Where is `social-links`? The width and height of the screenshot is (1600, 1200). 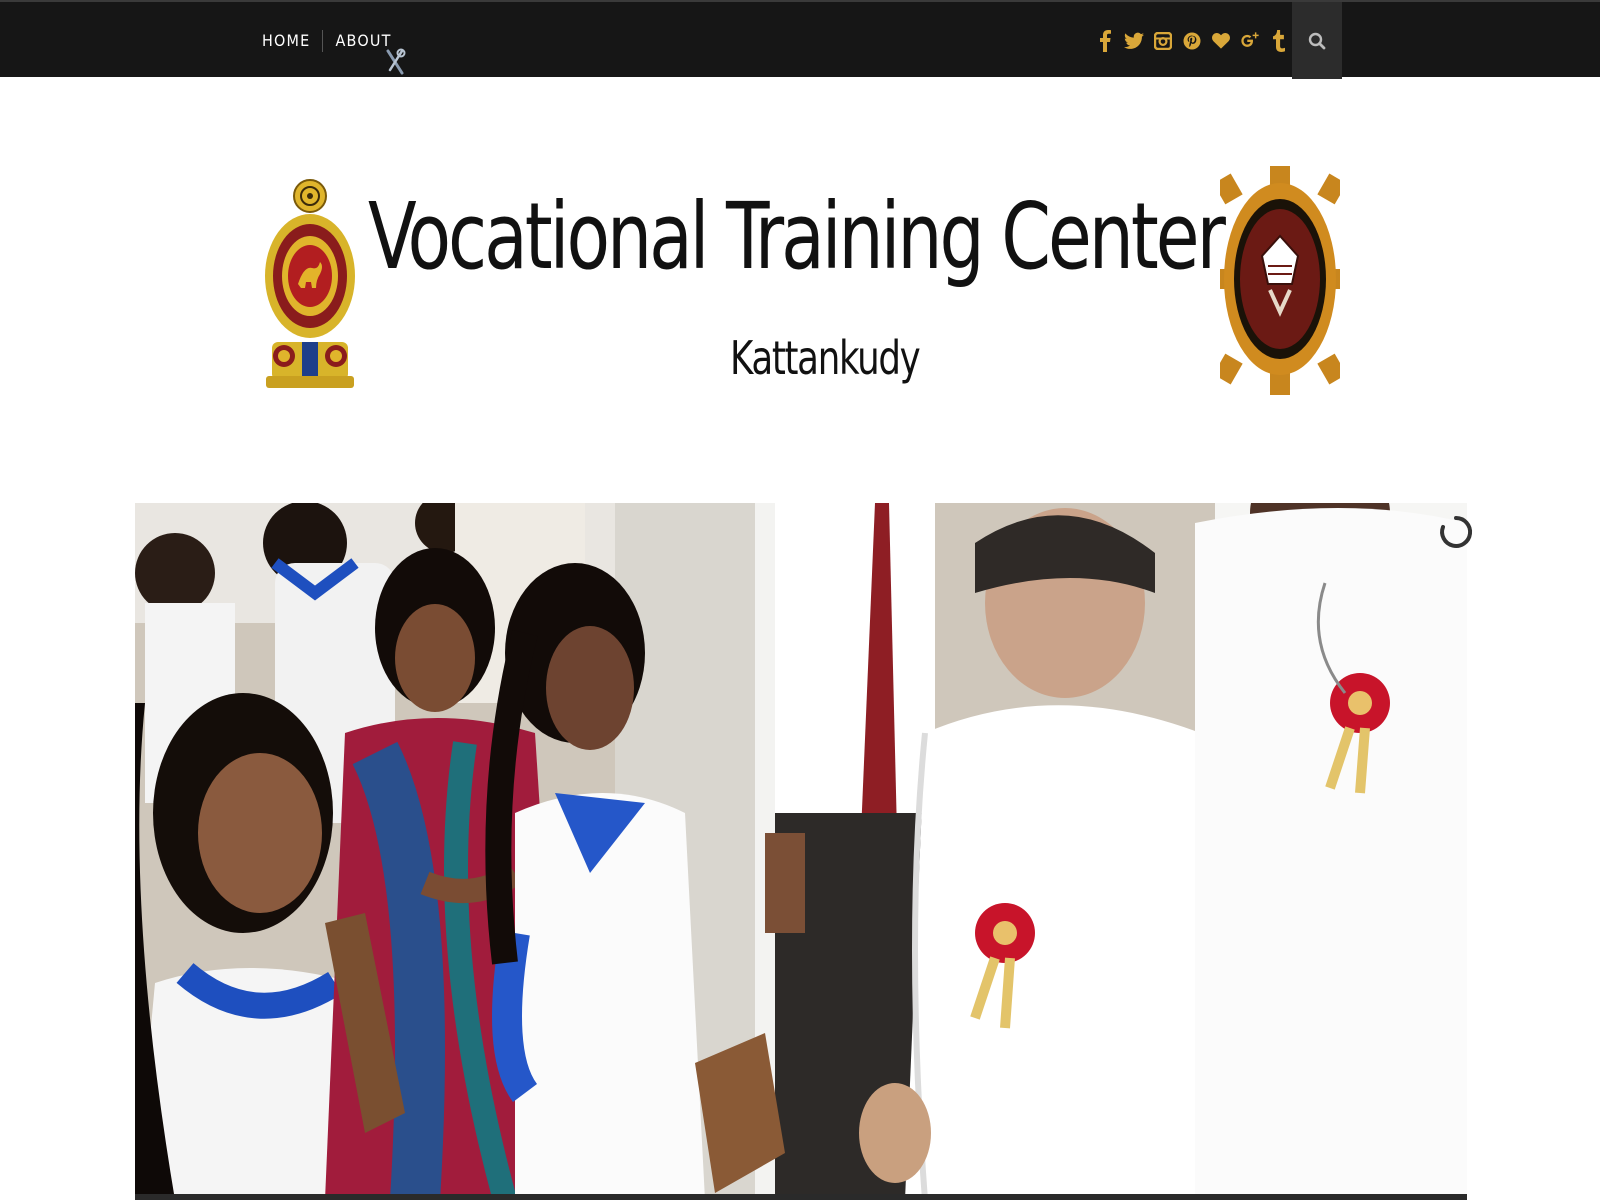
social-links is located at coordinates (1192, 40).